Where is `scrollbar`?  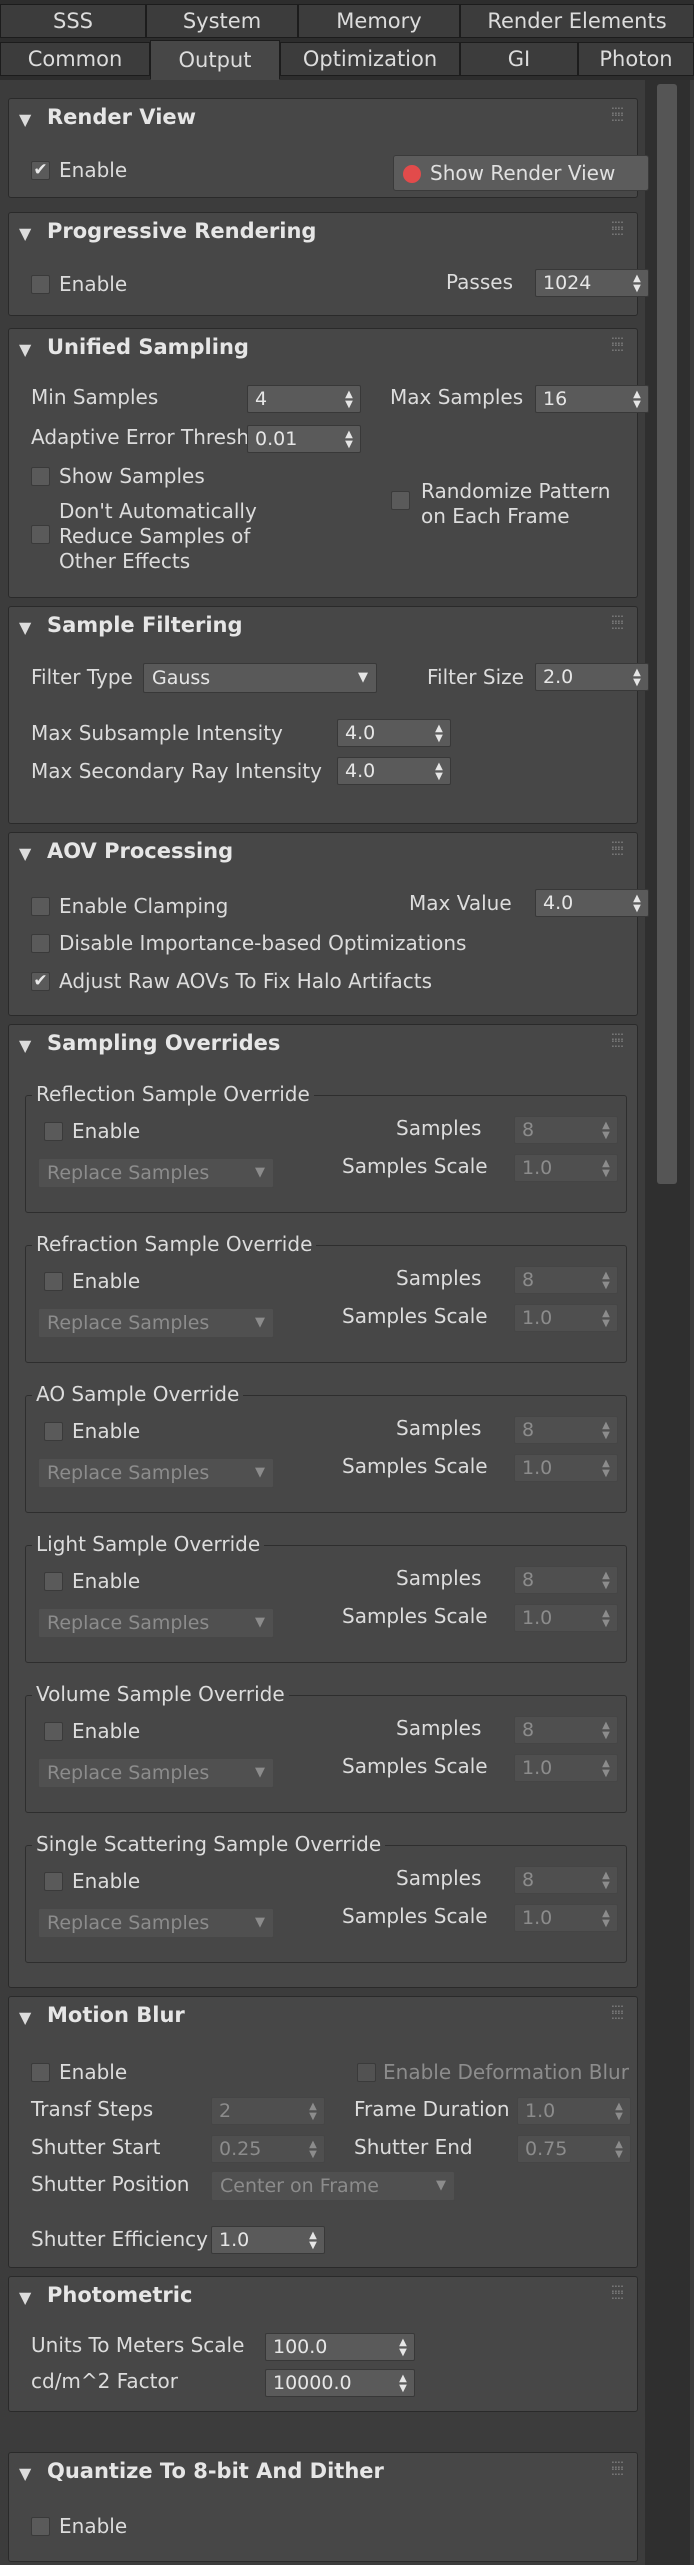 scrollbar is located at coordinates (667, 1322).